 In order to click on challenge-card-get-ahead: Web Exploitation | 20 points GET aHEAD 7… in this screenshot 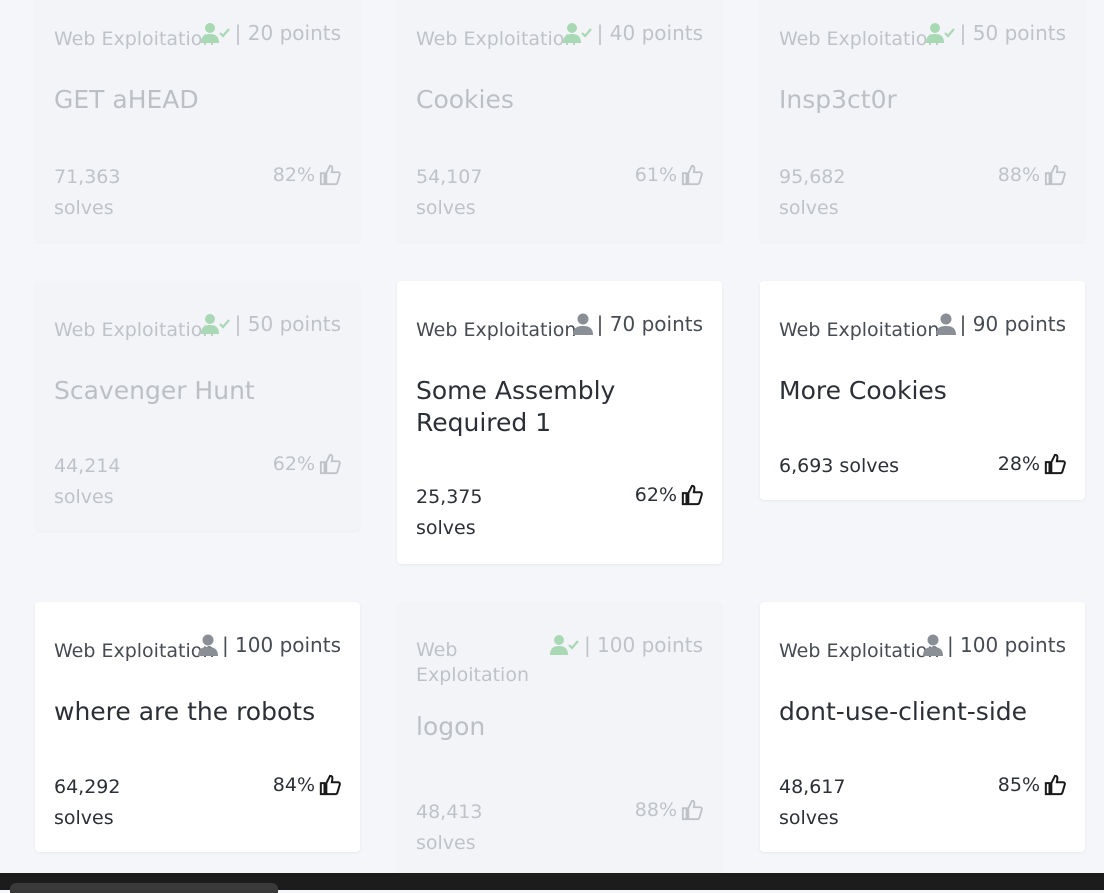, I will do `click(197, 121)`.